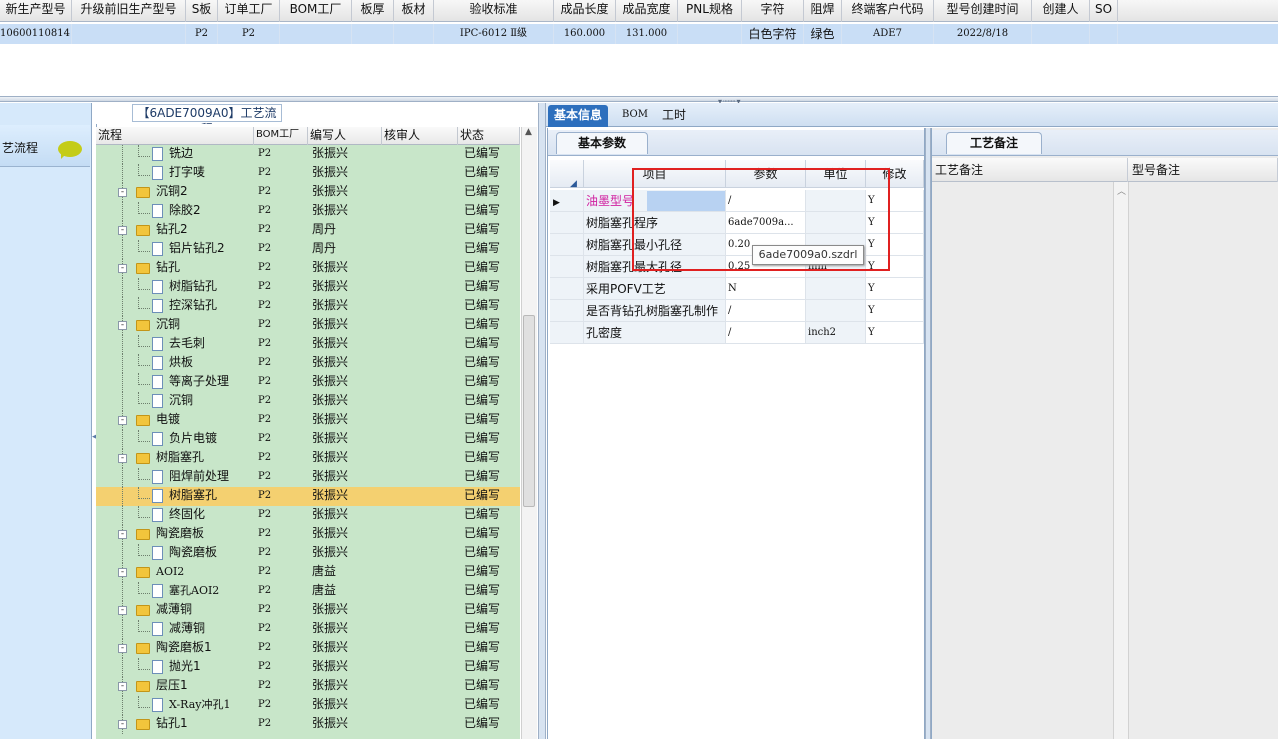 Image resolution: width=1278 pixels, height=739 pixels. I want to click on scroll-up-icon: ︿, so click(1121, 190).